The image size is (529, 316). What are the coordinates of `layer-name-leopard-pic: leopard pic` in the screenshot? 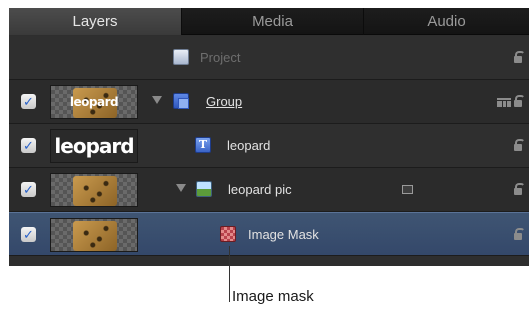 It's located at (260, 189).